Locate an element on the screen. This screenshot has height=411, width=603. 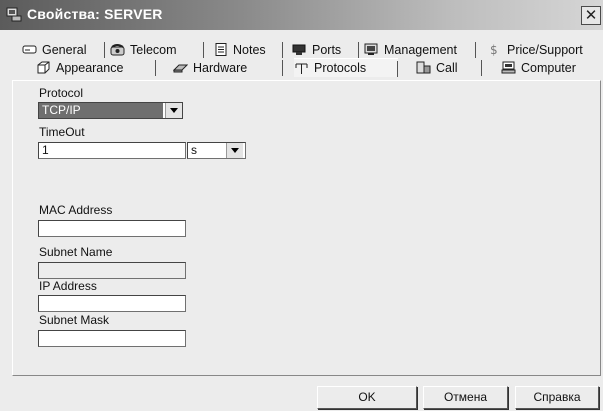
tab-computer: Computer is located at coordinates (550, 67).